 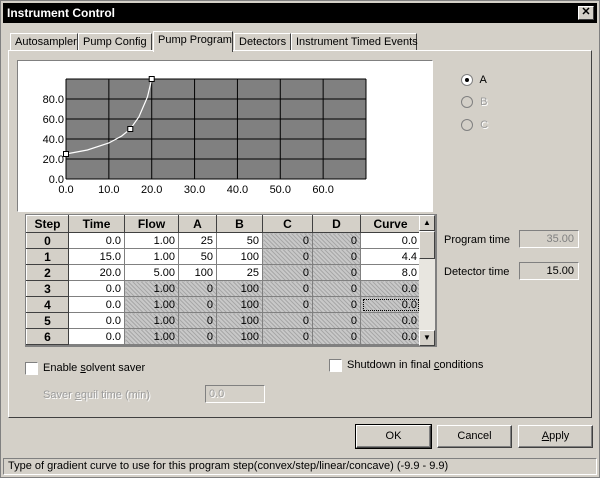 I want to click on a-cell: 100, so click(x=197, y=272).